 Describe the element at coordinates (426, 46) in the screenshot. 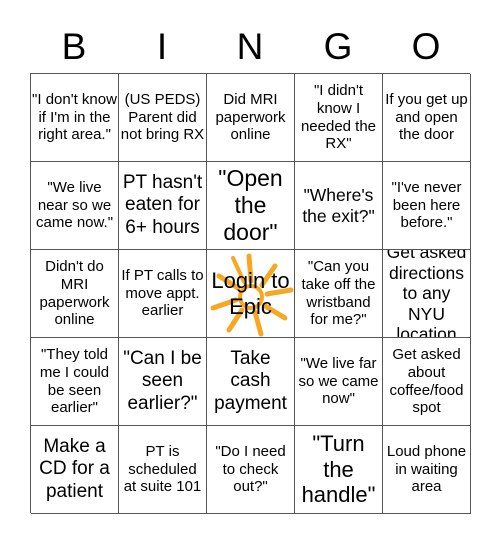

I see `header-letter-o: O` at that location.